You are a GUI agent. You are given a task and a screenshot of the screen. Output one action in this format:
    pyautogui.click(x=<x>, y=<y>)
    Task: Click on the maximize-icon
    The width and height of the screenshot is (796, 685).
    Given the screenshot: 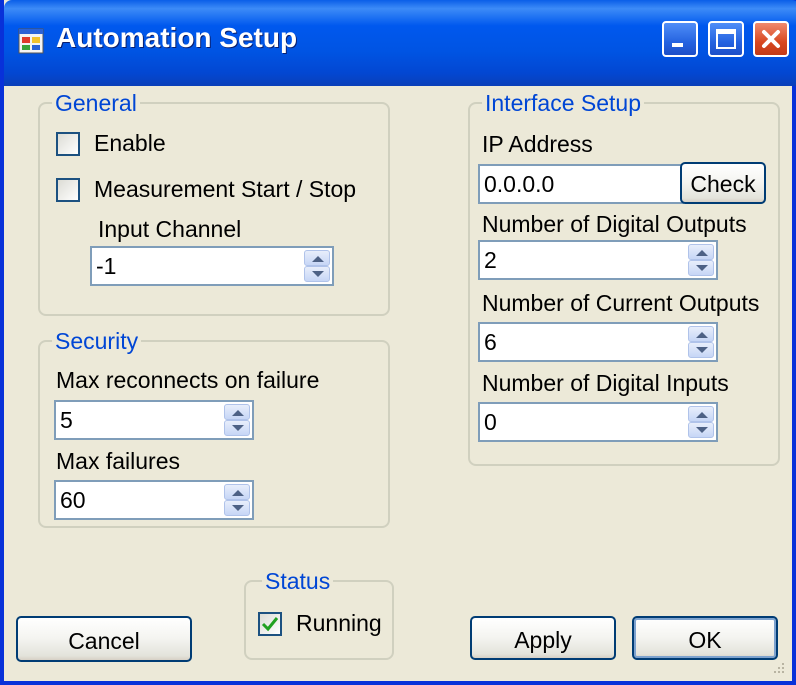 What is the action you would take?
    pyautogui.click(x=726, y=39)
    